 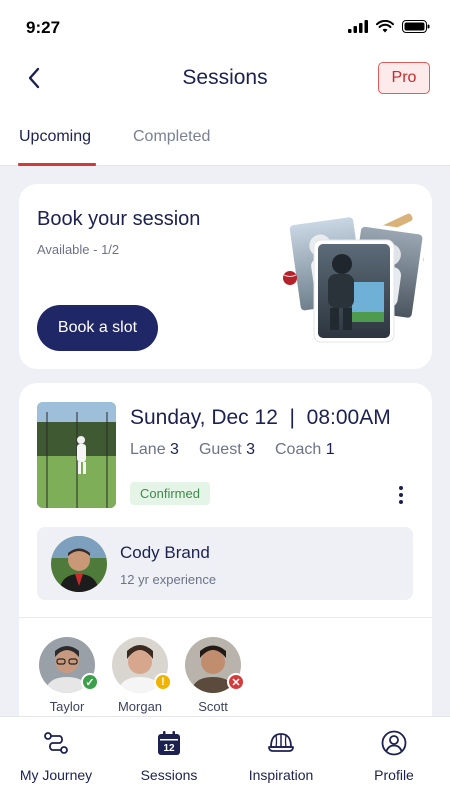 I want to click on nav-label: Inspiration, so click(x=281, y=775).